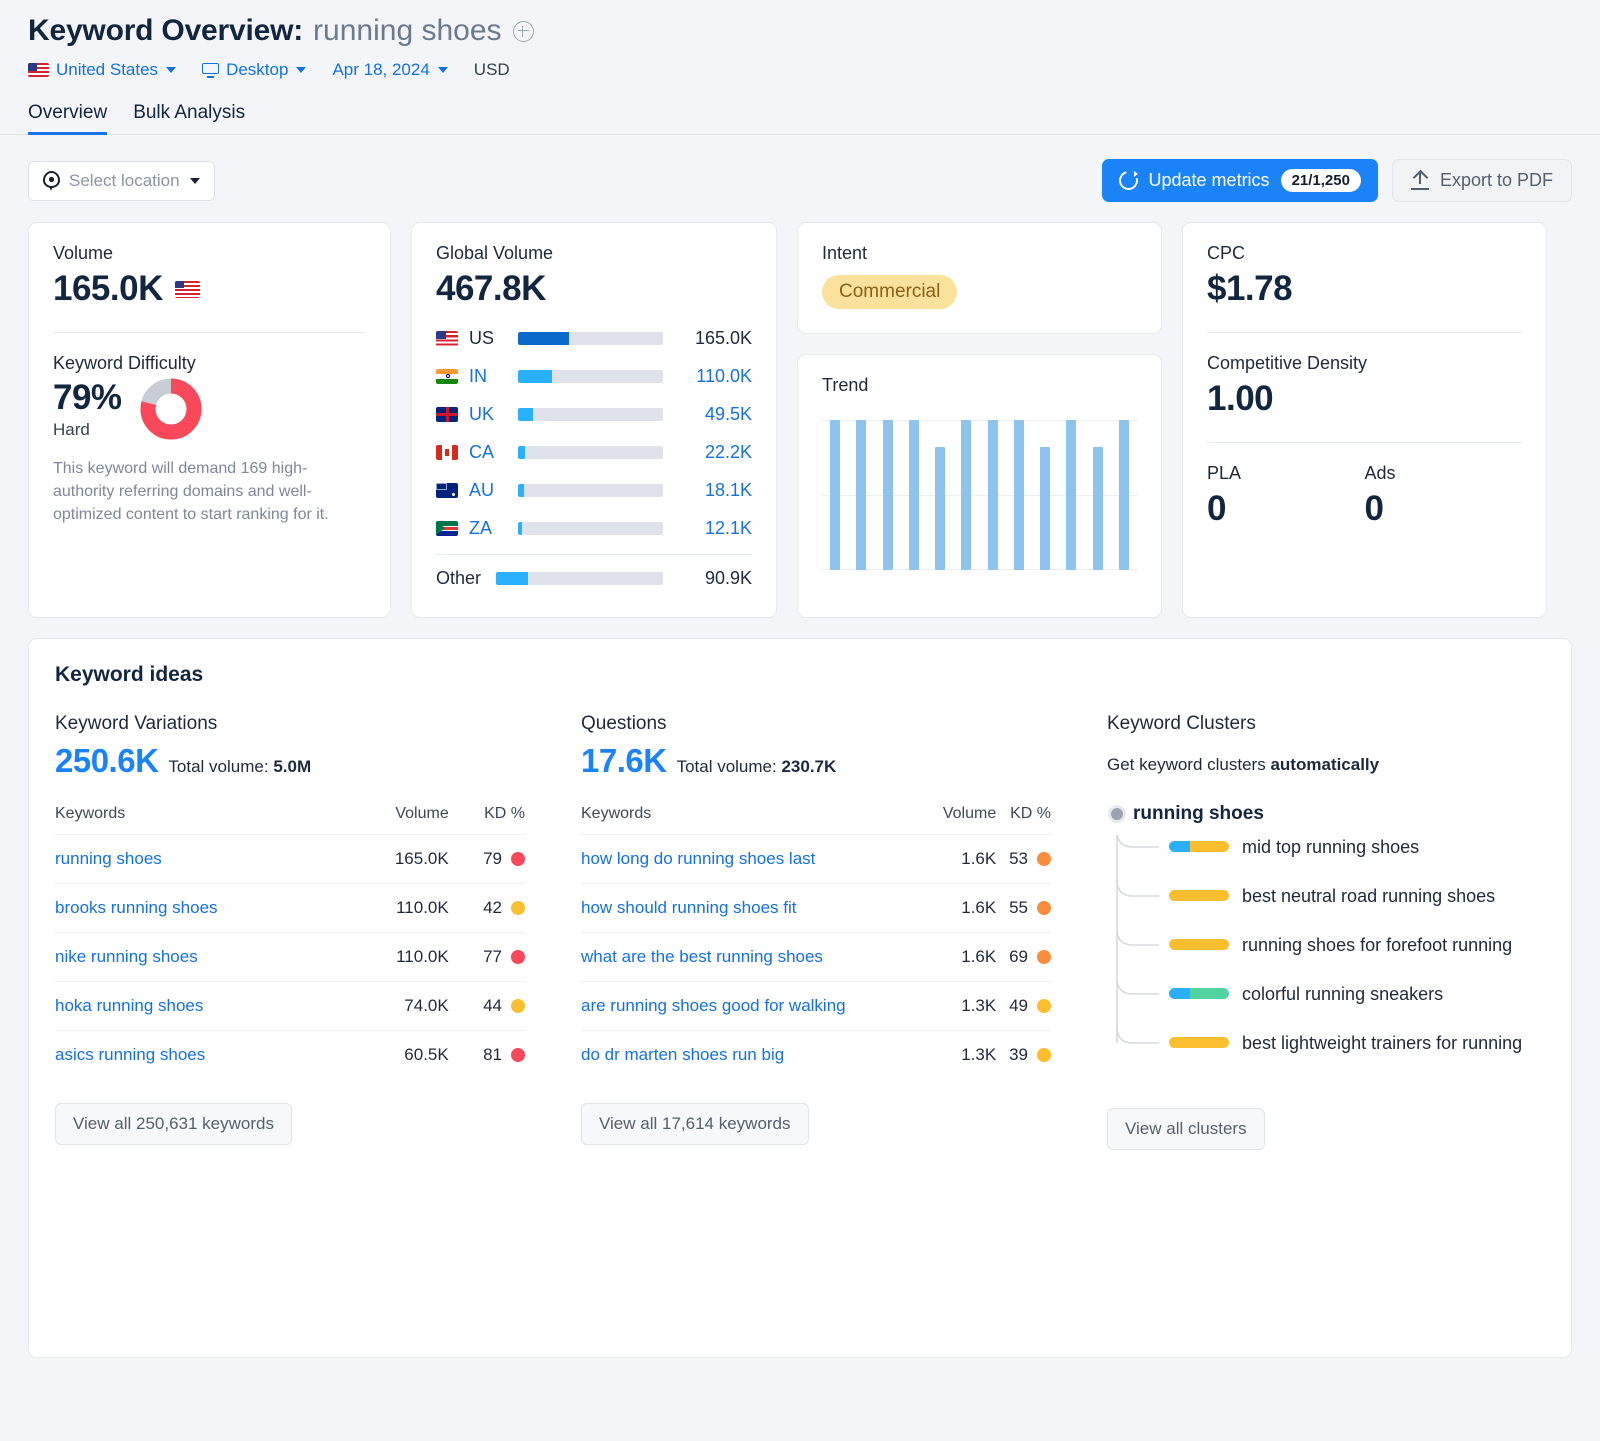  Describe the element at coordinates (1481, 180) in the screenshot. I see `export-to-pdf-button: Export to PDF` at that location.